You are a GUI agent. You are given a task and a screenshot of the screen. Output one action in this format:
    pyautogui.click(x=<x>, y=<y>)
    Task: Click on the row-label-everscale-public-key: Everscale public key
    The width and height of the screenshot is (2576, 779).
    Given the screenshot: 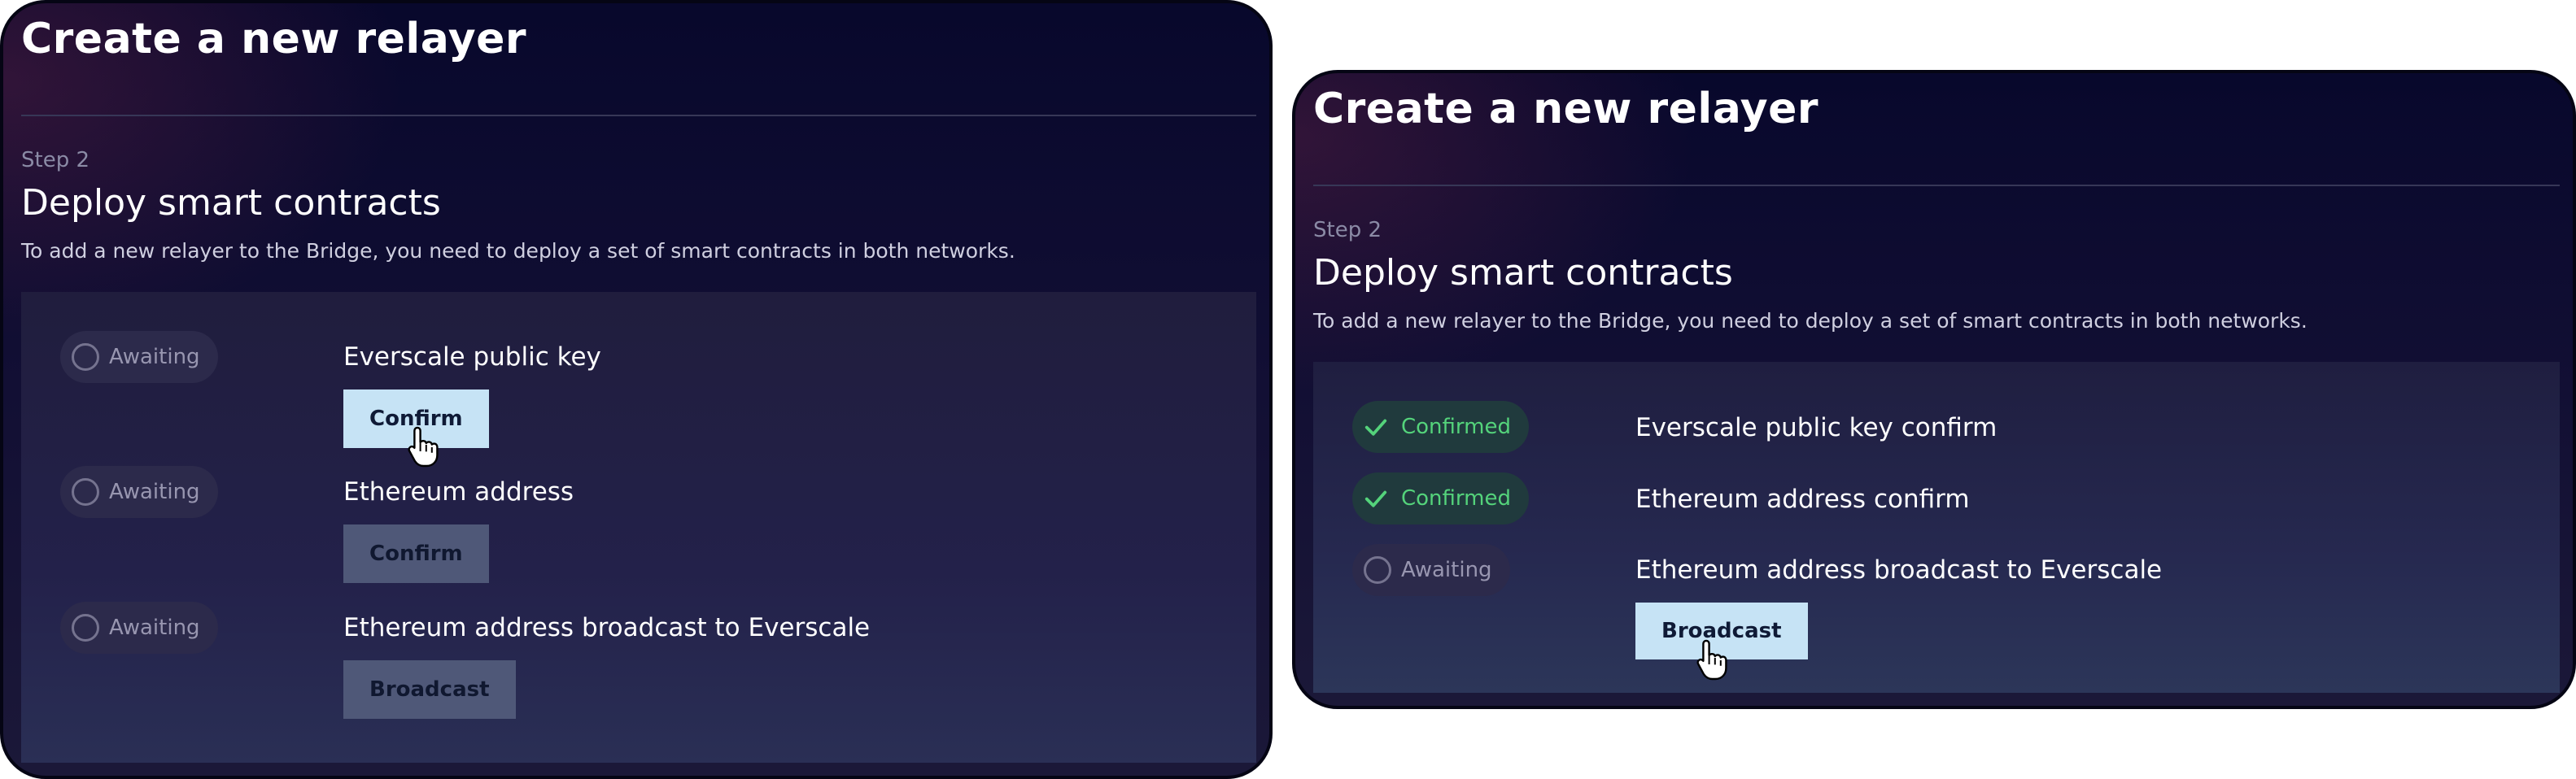 What is the action you would take?
    pyautogui.click(x=472, y=357)
    